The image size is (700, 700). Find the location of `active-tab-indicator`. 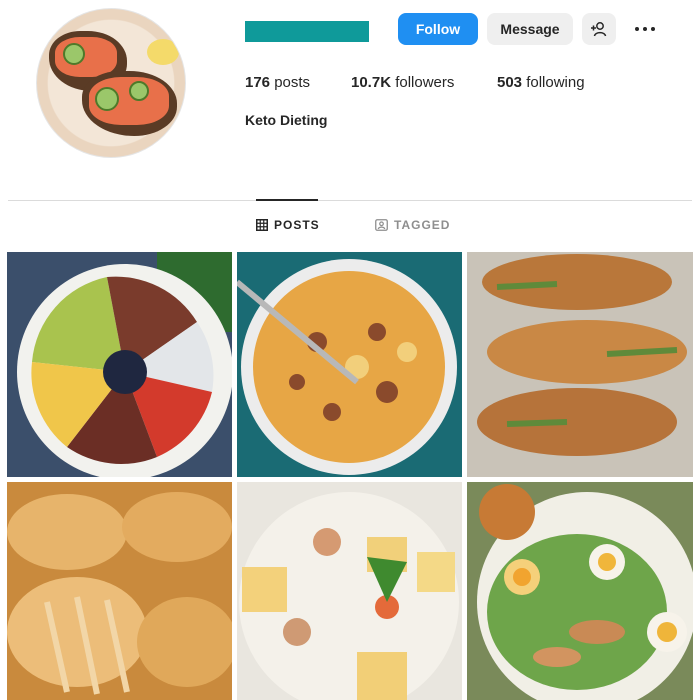

active-tab-indicator is located at coordinates (287, 200).